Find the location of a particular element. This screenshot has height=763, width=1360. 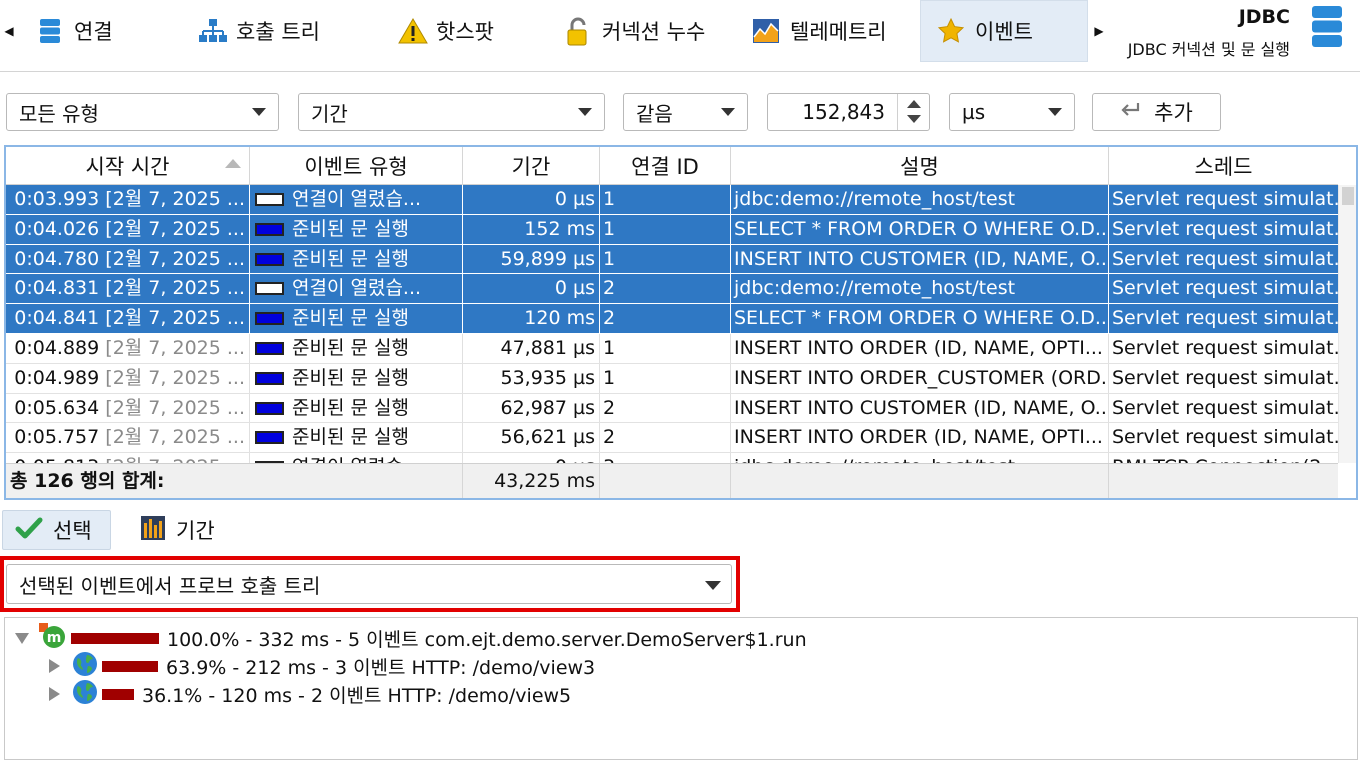

event-type-dropdown: 모든 유형 is located at coordinates (142, 112).